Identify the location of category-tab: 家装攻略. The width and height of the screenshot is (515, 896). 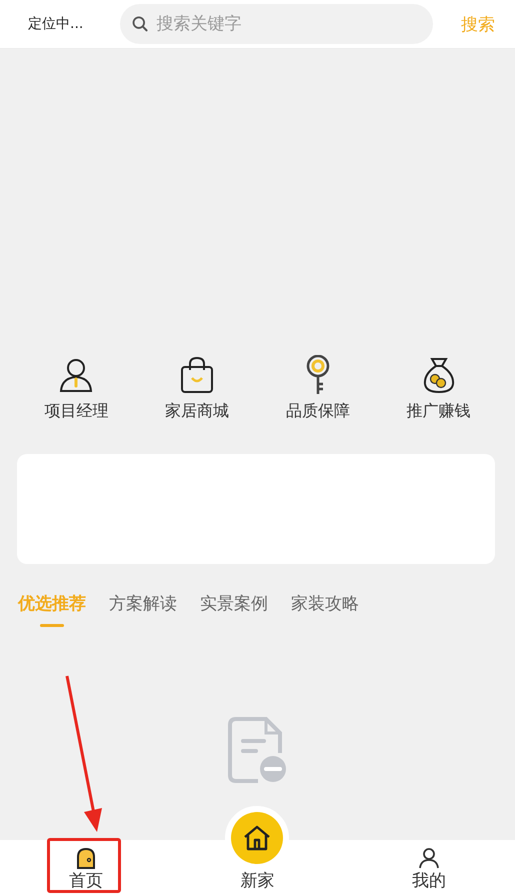
(325, 609).